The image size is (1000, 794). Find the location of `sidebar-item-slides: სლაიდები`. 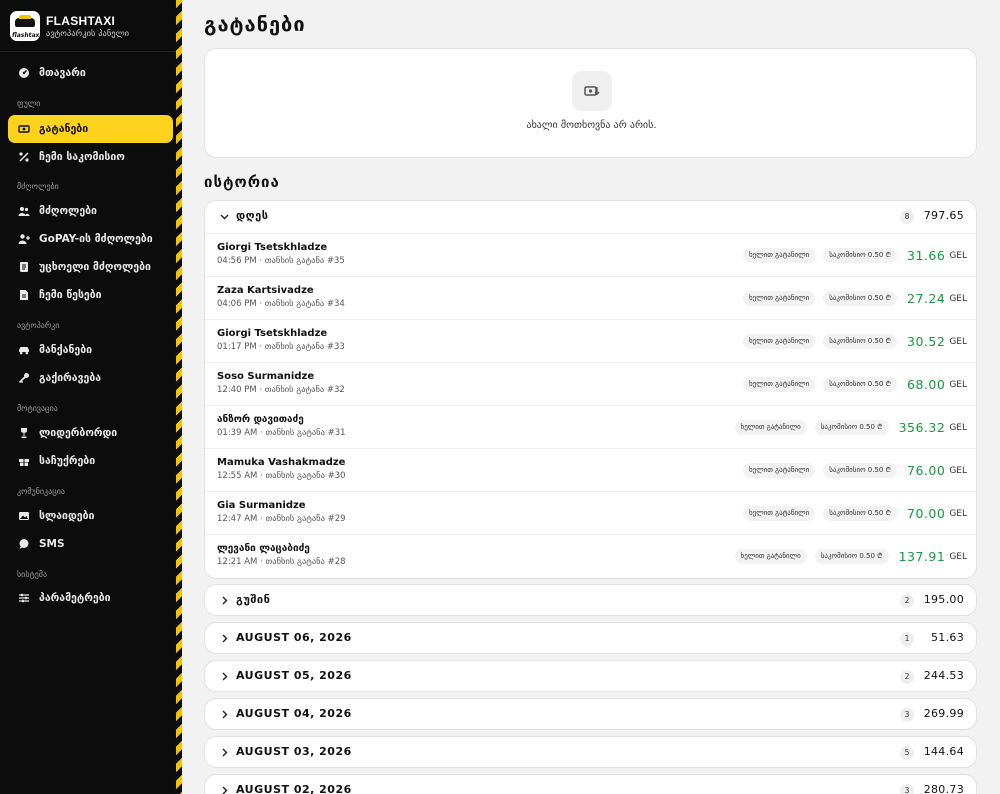

sidebar-item-slides: სლაიდები is located at coordinates (90, 516).